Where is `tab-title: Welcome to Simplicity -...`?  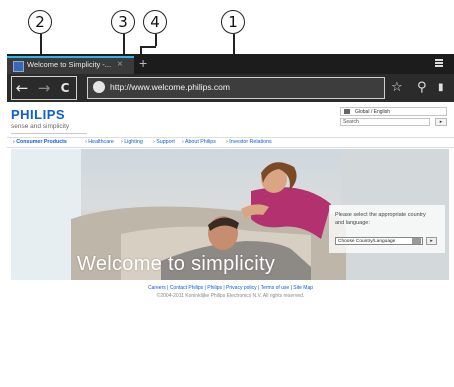 tab-title: Welcome to Simplicity -... is located at coordinates (69, 64).